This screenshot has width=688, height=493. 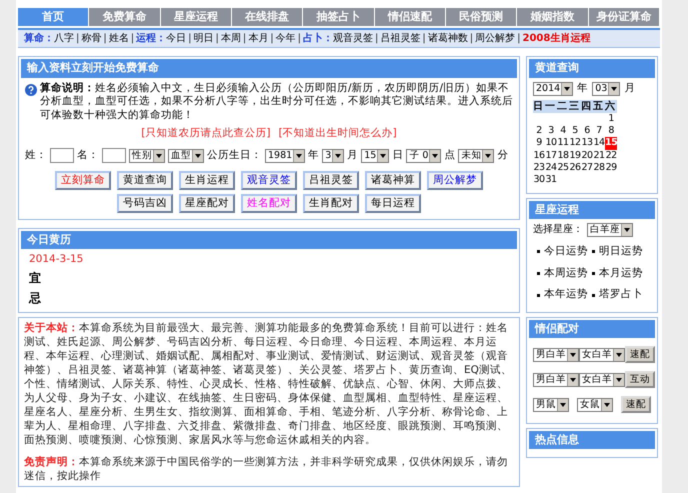 What do you see at coordinates (353, 38) in the screenshot?
I see `nav-link: 观音灵签` at bounding box center [353, 38].